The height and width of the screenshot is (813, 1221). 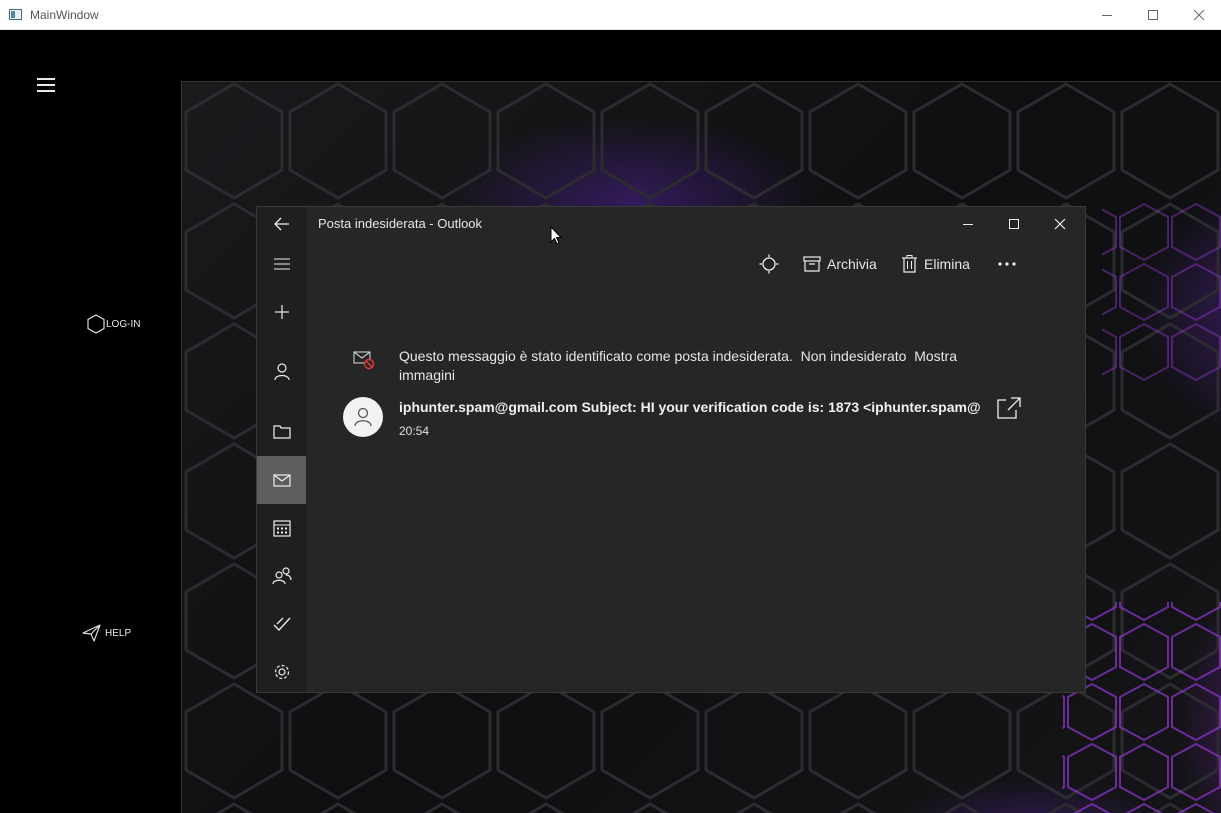 I want to click on archive-label: Archivia, so click(x=852, y=264).